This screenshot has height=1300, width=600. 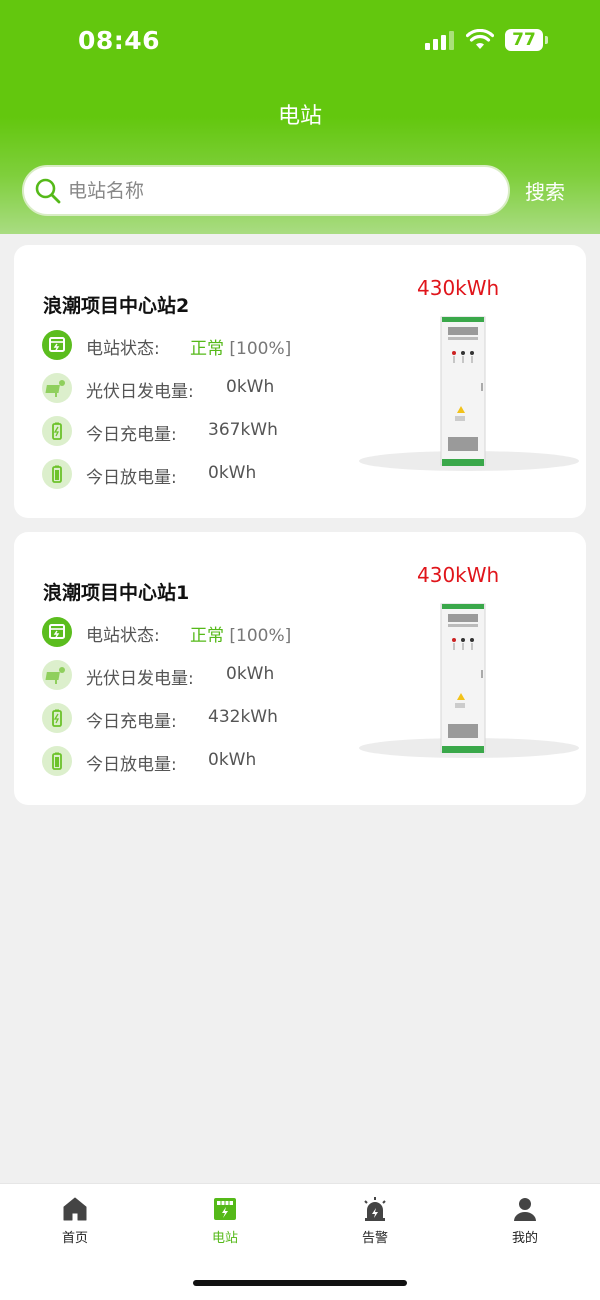 What do you see at coordinates (224, 1238) in the screenshot?
I see `tab-label: 电站` at bounding box center [224, 1238].